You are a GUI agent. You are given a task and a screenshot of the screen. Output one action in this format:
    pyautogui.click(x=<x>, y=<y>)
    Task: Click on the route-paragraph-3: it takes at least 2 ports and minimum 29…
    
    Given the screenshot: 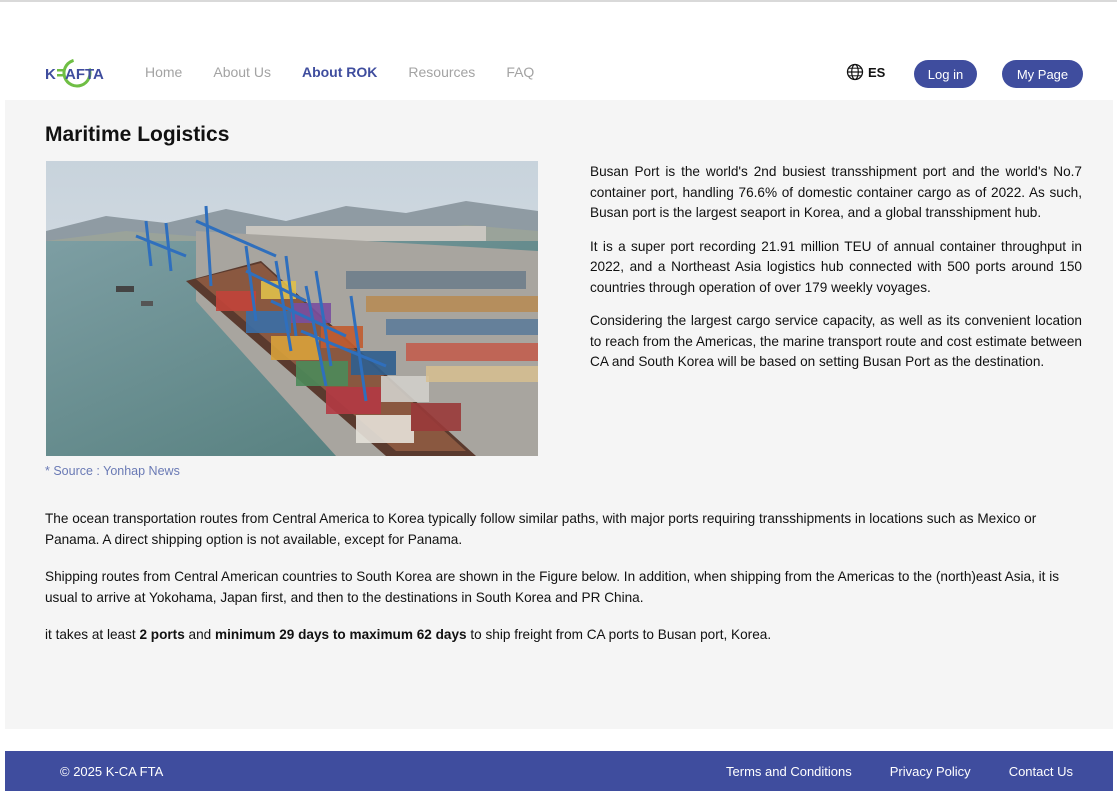 What is the action you would take?
    pyautogui.click(x=565, y=634)
    